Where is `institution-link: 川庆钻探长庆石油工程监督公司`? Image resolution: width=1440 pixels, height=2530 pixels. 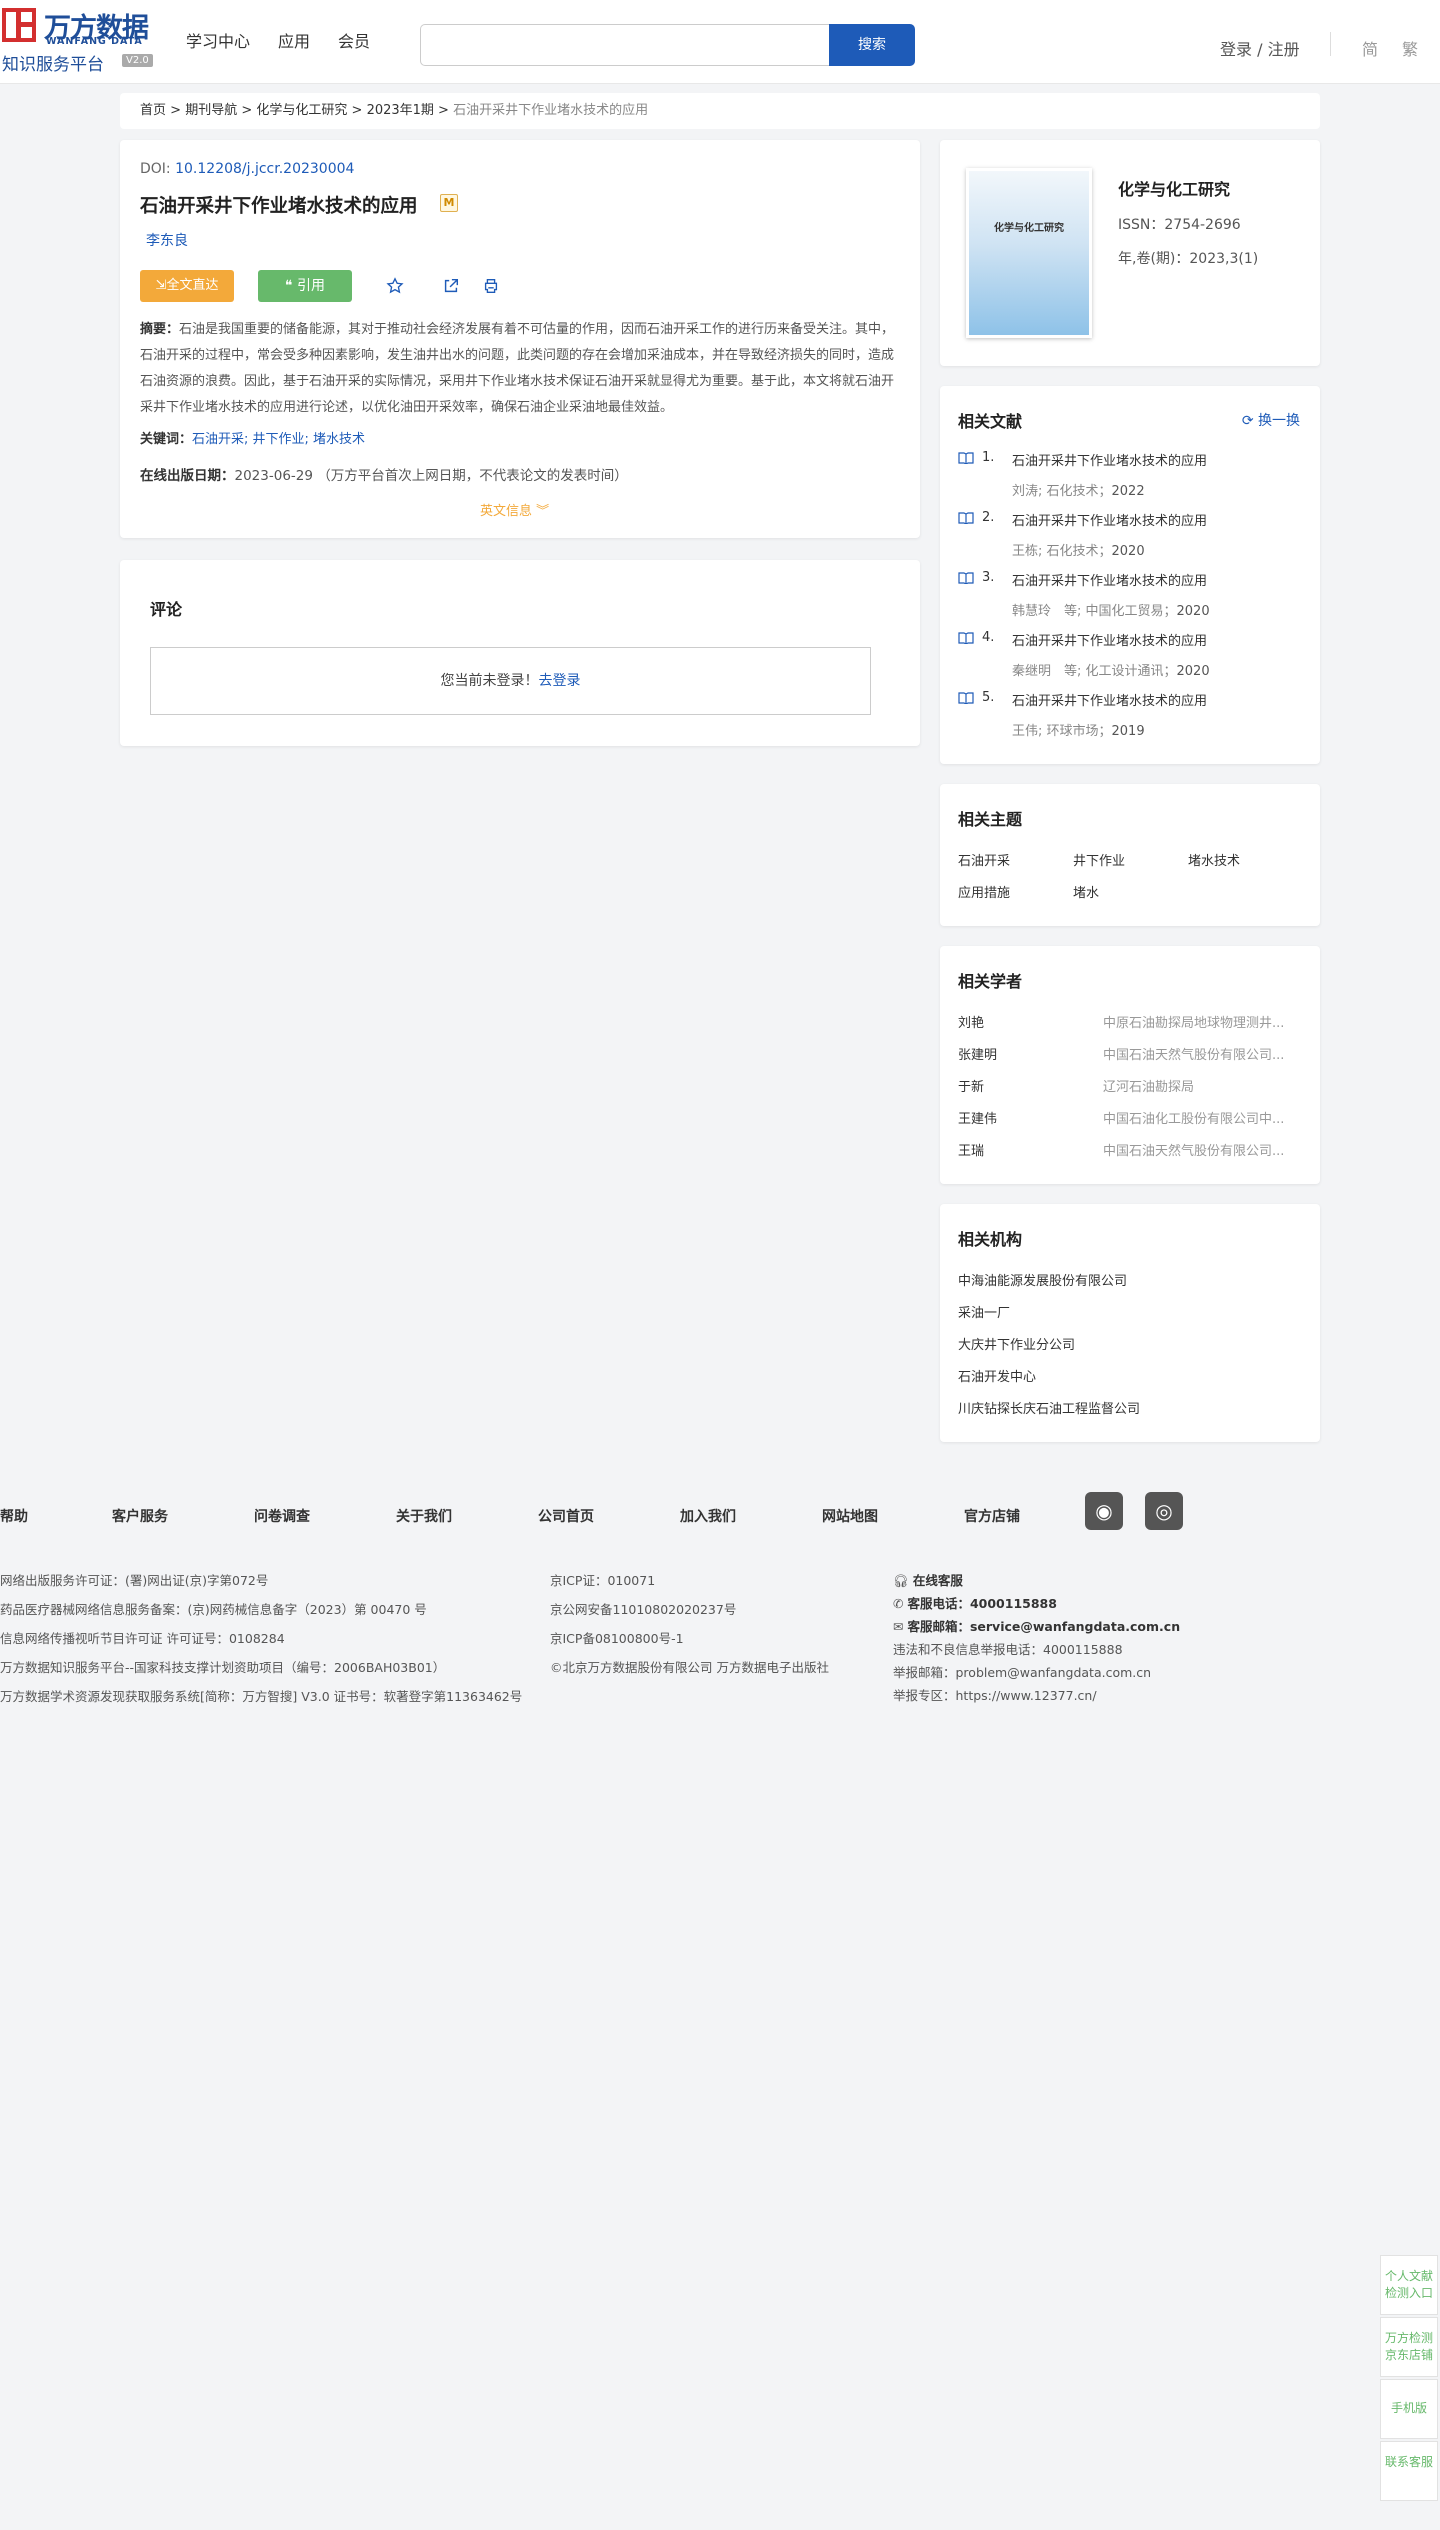 institution-link: 川庆钻探长庆石油工程监督公司 is located at coordinates (1049, 1407).